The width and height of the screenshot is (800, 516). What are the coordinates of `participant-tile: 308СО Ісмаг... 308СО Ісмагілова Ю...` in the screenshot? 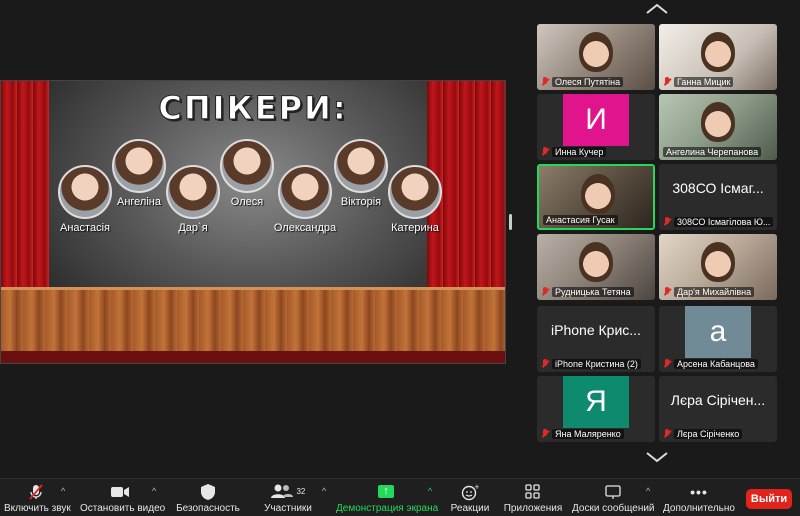 It's located at (718, 197).